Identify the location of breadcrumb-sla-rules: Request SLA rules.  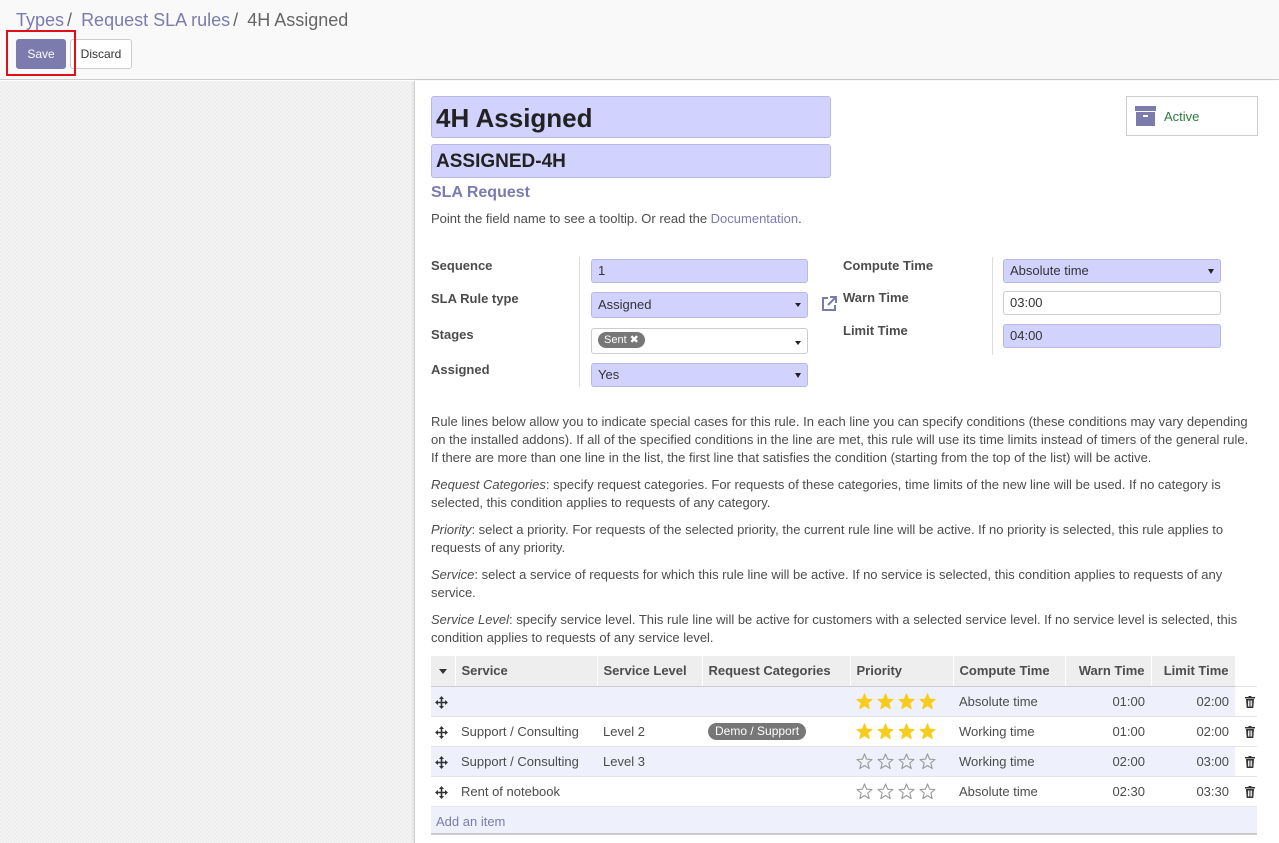
(155, 20).